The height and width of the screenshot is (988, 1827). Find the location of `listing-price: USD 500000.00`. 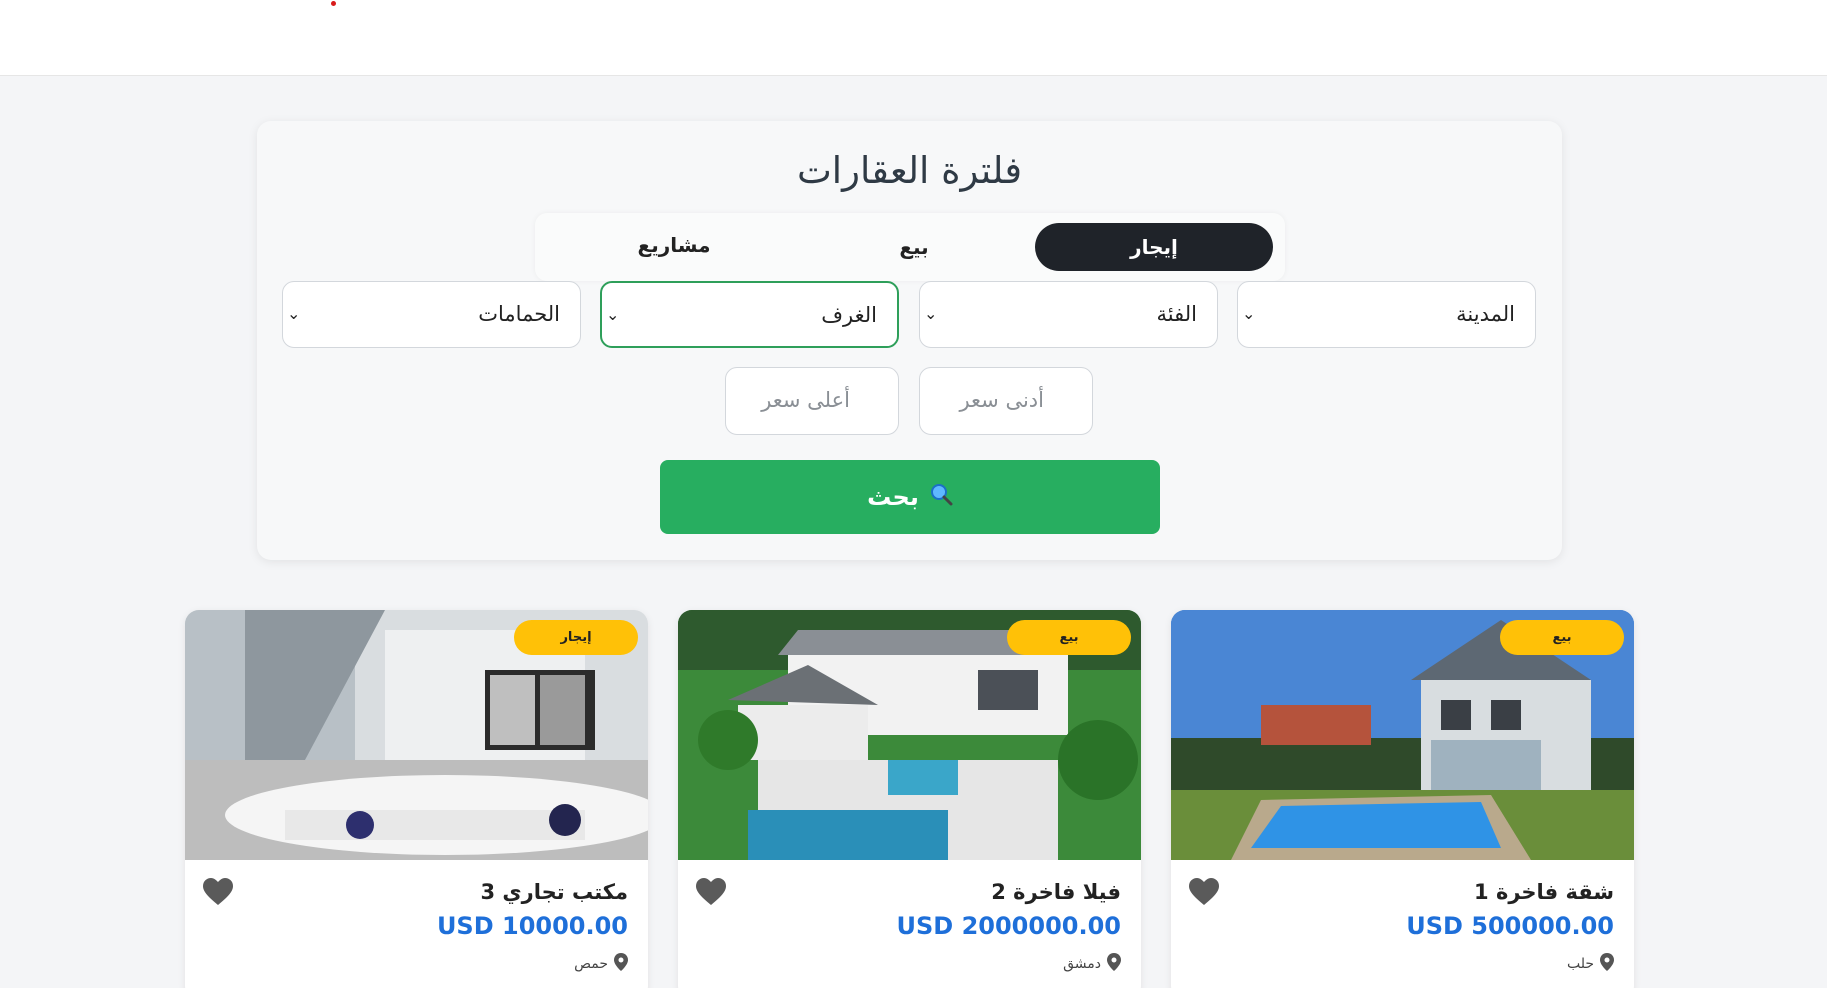

listing-price: USD 500000.00 is located at coordinates (1510, 926).